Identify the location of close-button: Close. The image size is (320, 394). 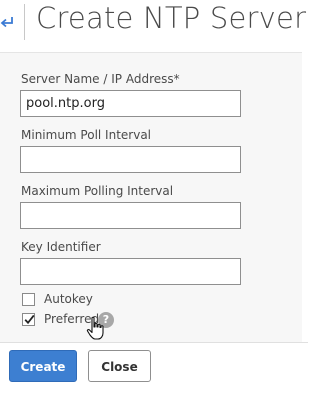
(119, 366).